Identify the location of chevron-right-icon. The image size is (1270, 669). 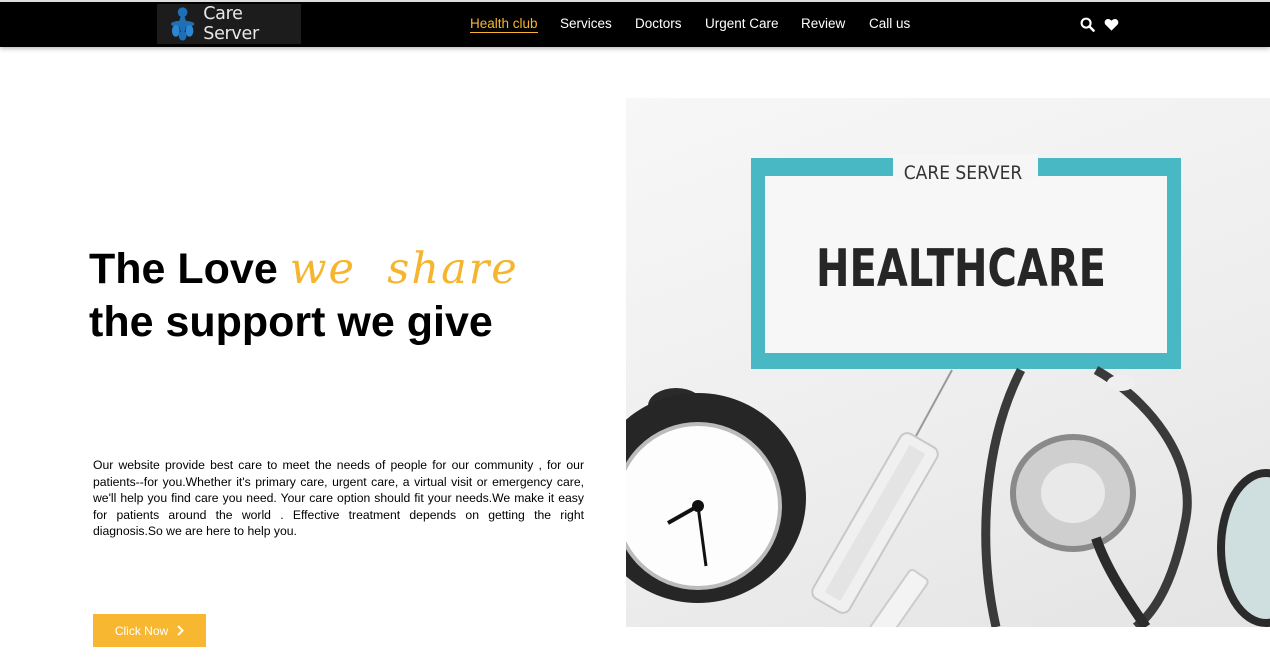
(181, 630).